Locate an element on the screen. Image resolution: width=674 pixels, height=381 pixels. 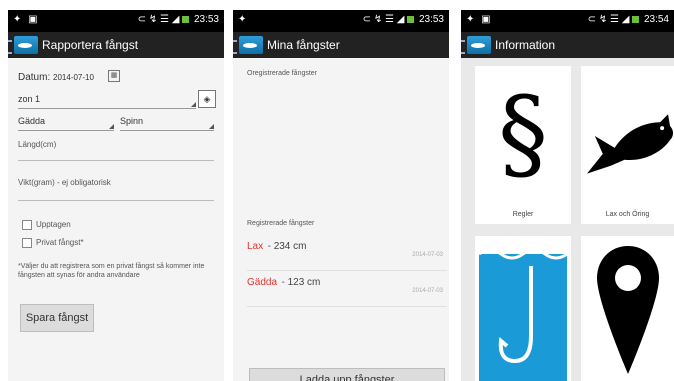
zone-value: zon 1 is located at coordinates (29, 99).